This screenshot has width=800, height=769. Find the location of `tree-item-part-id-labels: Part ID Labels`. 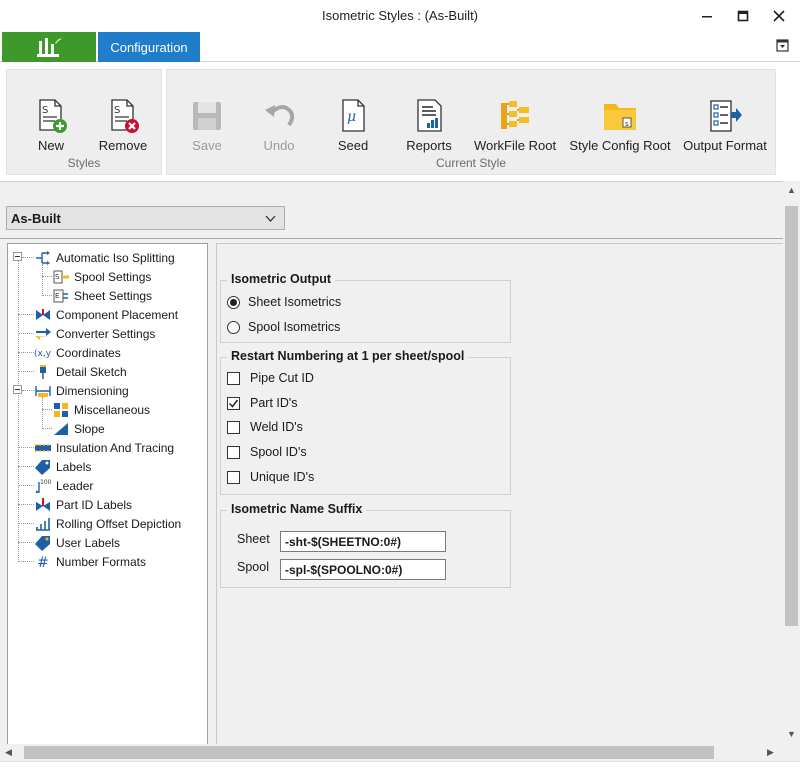

tree-item-part-id-labels: Part ID Labels is located at coordinates (83, 504).